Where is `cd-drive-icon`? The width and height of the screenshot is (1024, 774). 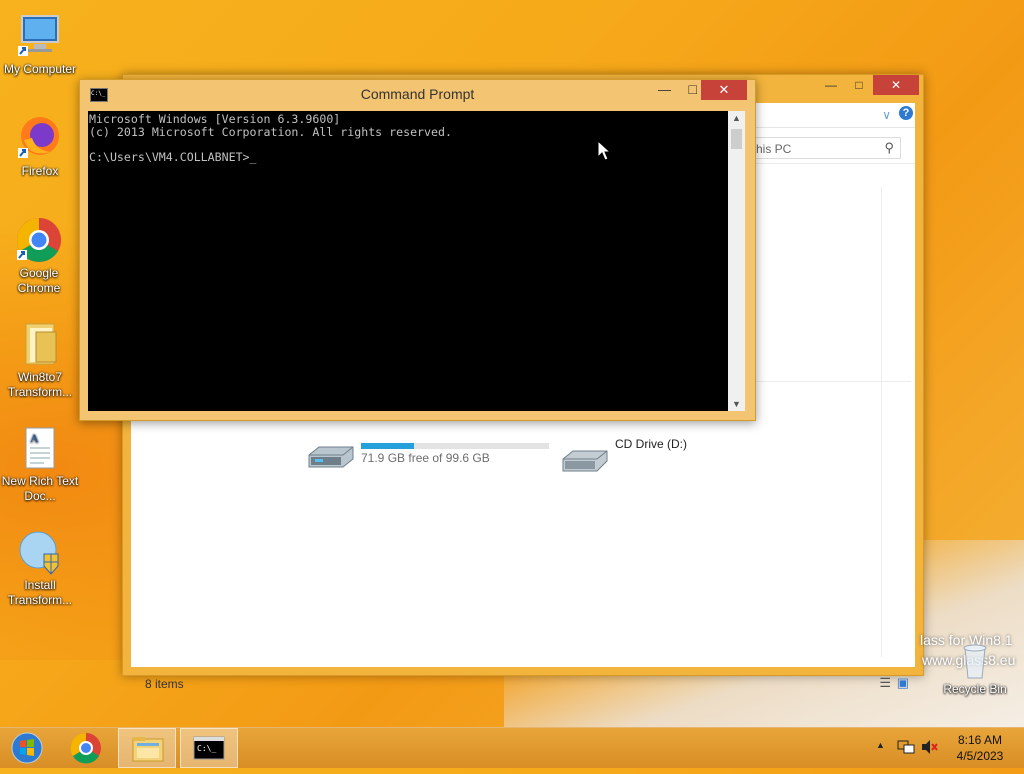 cd-drive-icon is located at coordinates (585, 461).